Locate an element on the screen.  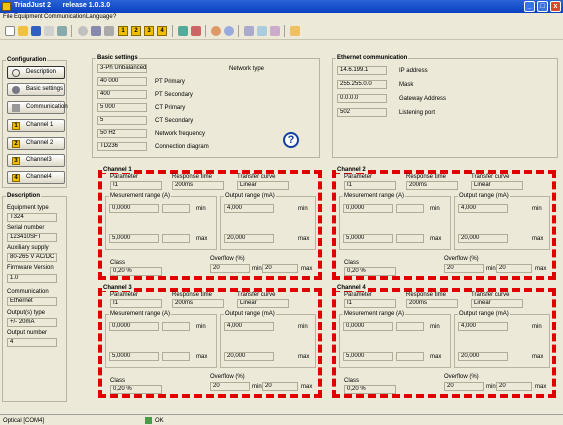
calibrate-icon is located at coordinates (216, 31).